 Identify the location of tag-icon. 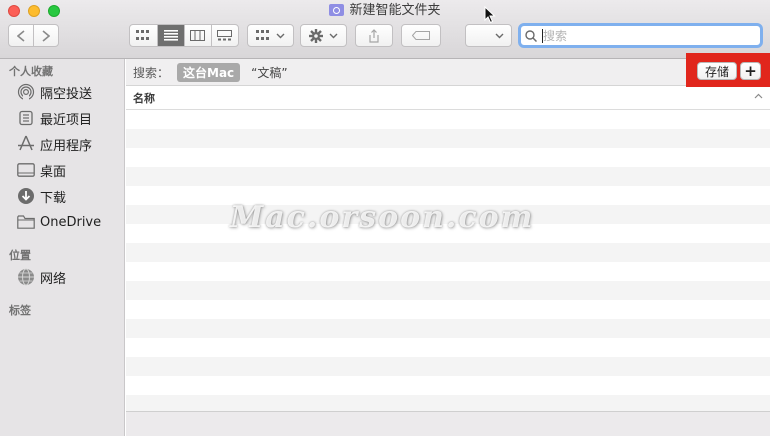
(421, 35).